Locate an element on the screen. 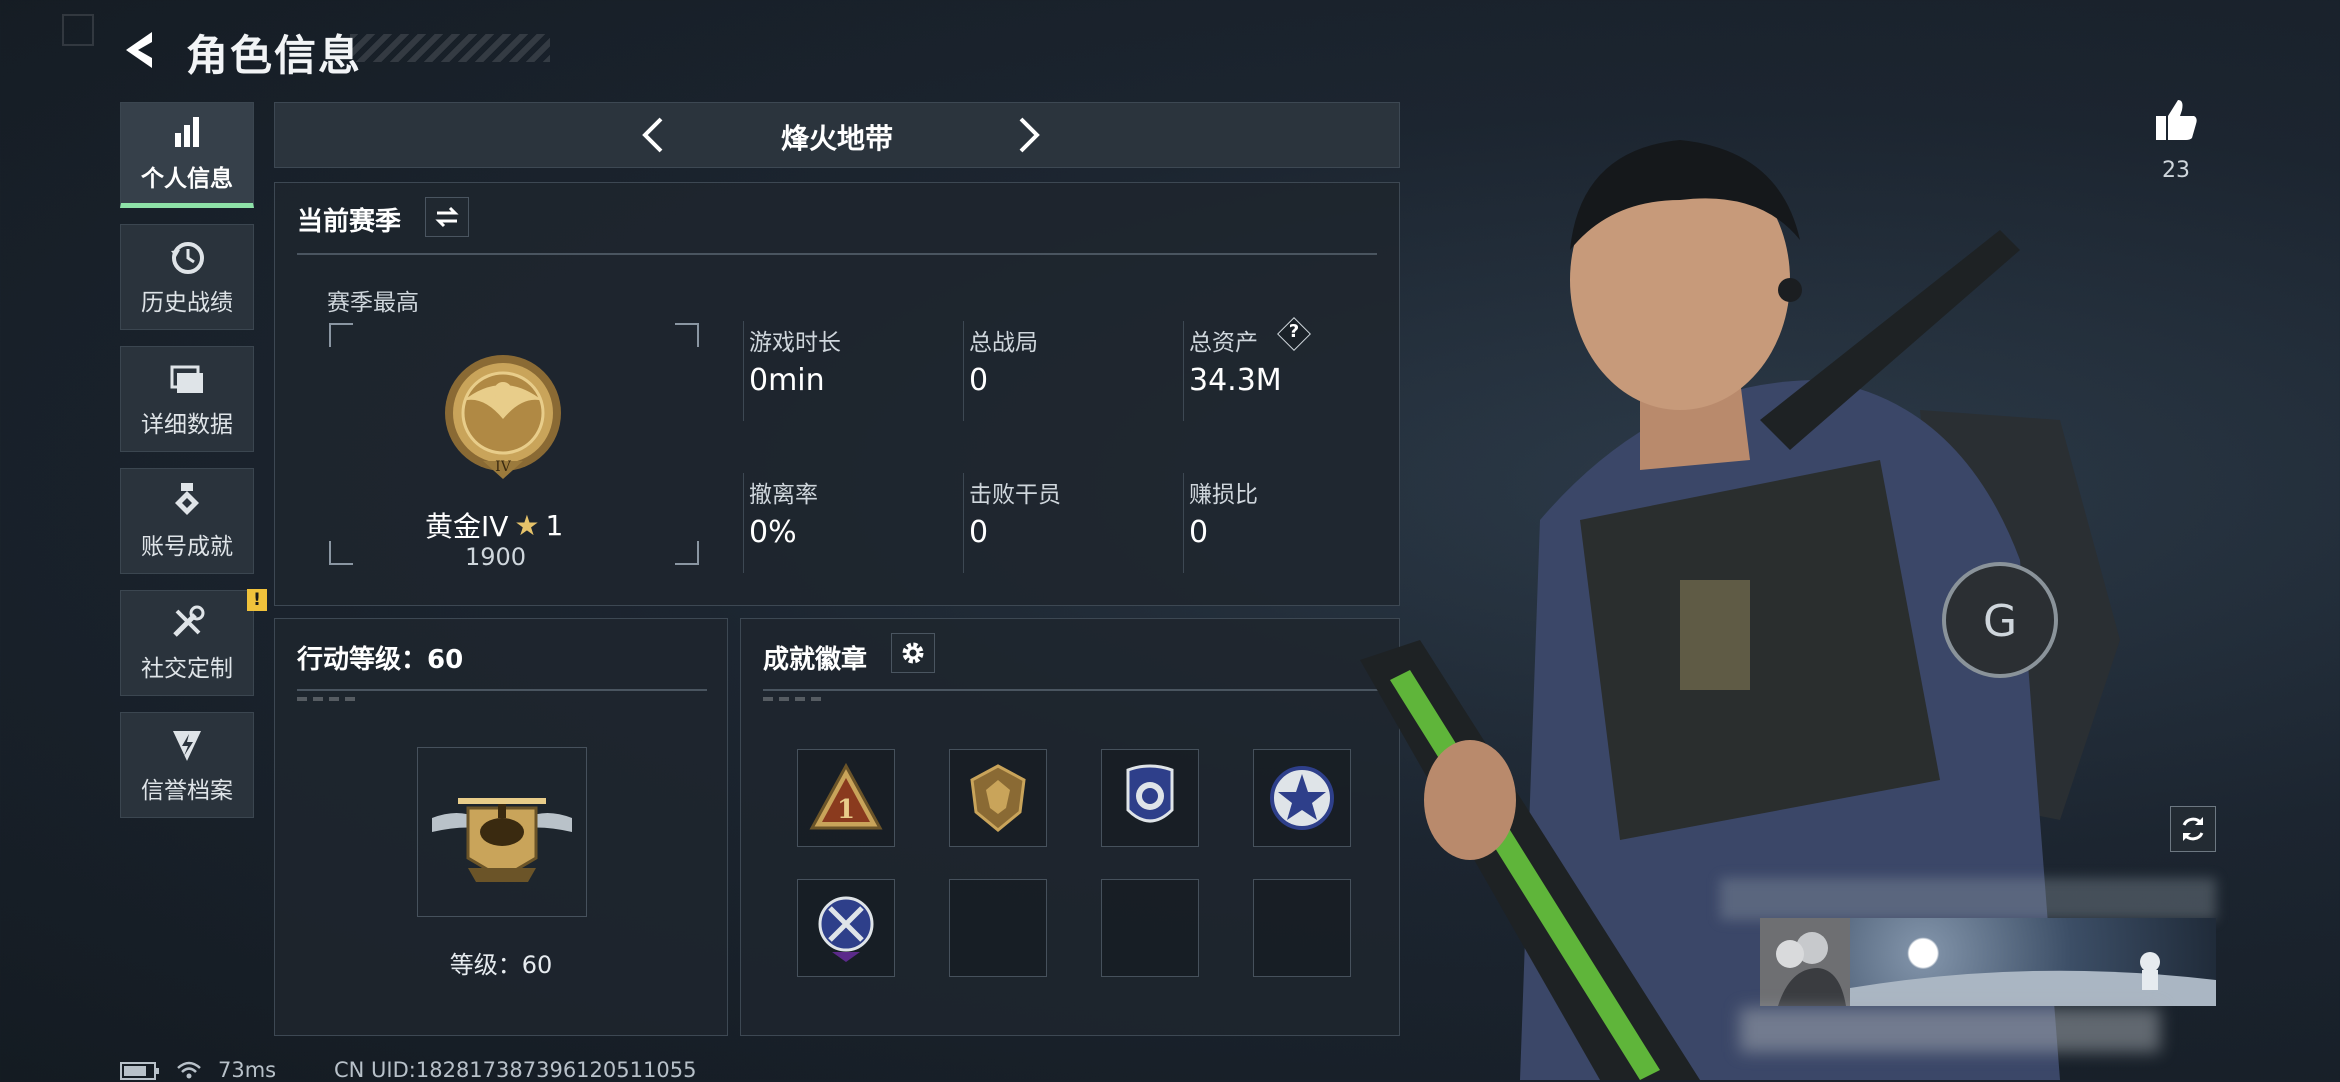 Image resolution: width=2340 pixels, height=1082 pixels. stat-label: 总资产 is located at coordinates (1223, 343).